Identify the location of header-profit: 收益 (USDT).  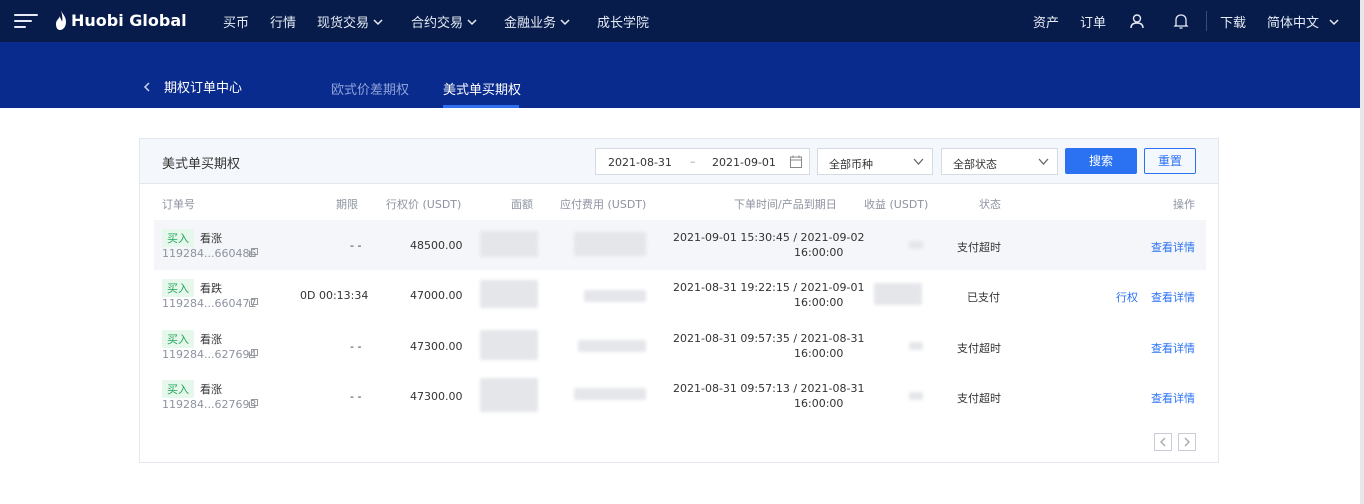
(896, 204).